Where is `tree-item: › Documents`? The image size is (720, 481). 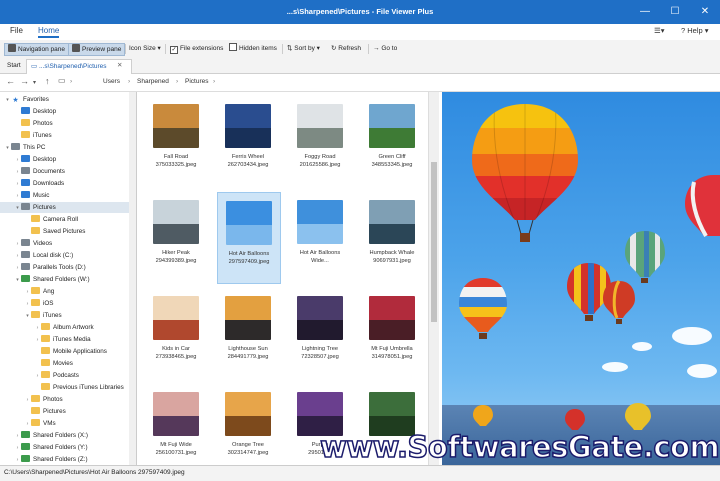
tree-item: › Documents is located at coordinates (68, 171).